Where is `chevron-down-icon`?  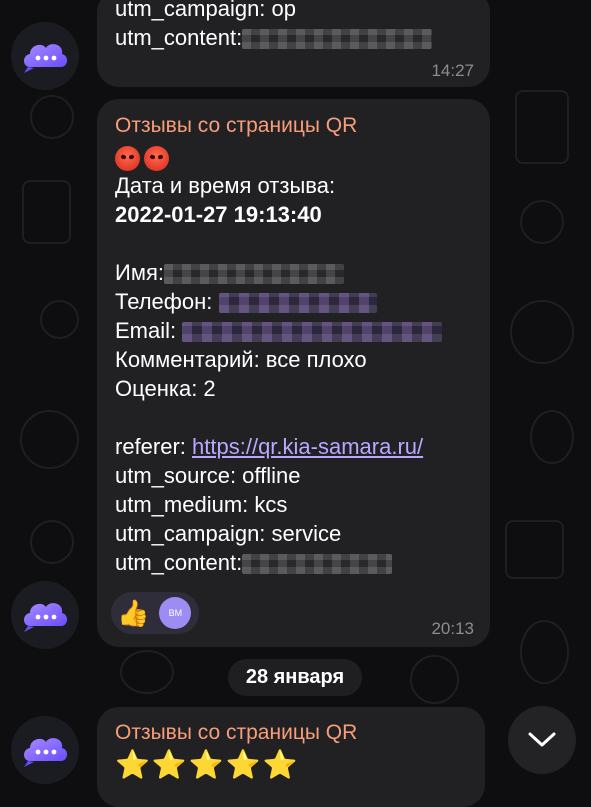 chevron-down-icon is located at coordinates (542, 739).